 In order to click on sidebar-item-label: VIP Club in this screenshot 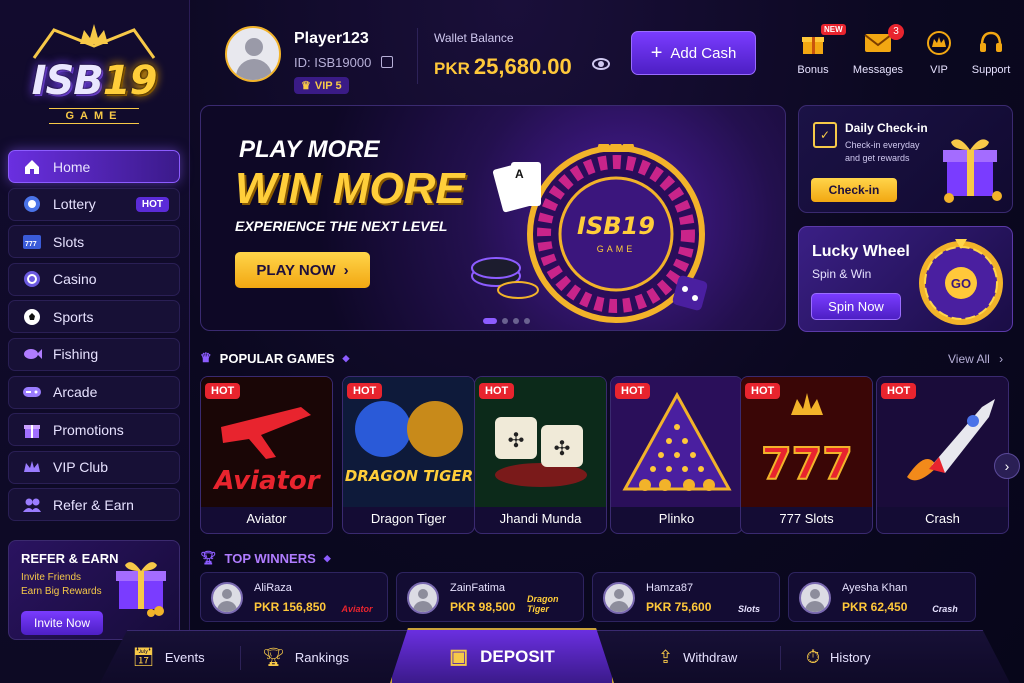, I will do `click(80, 467)`.